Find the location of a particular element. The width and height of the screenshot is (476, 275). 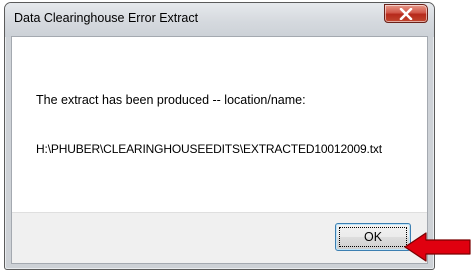

close-icon is located at coordinates (406, 13).